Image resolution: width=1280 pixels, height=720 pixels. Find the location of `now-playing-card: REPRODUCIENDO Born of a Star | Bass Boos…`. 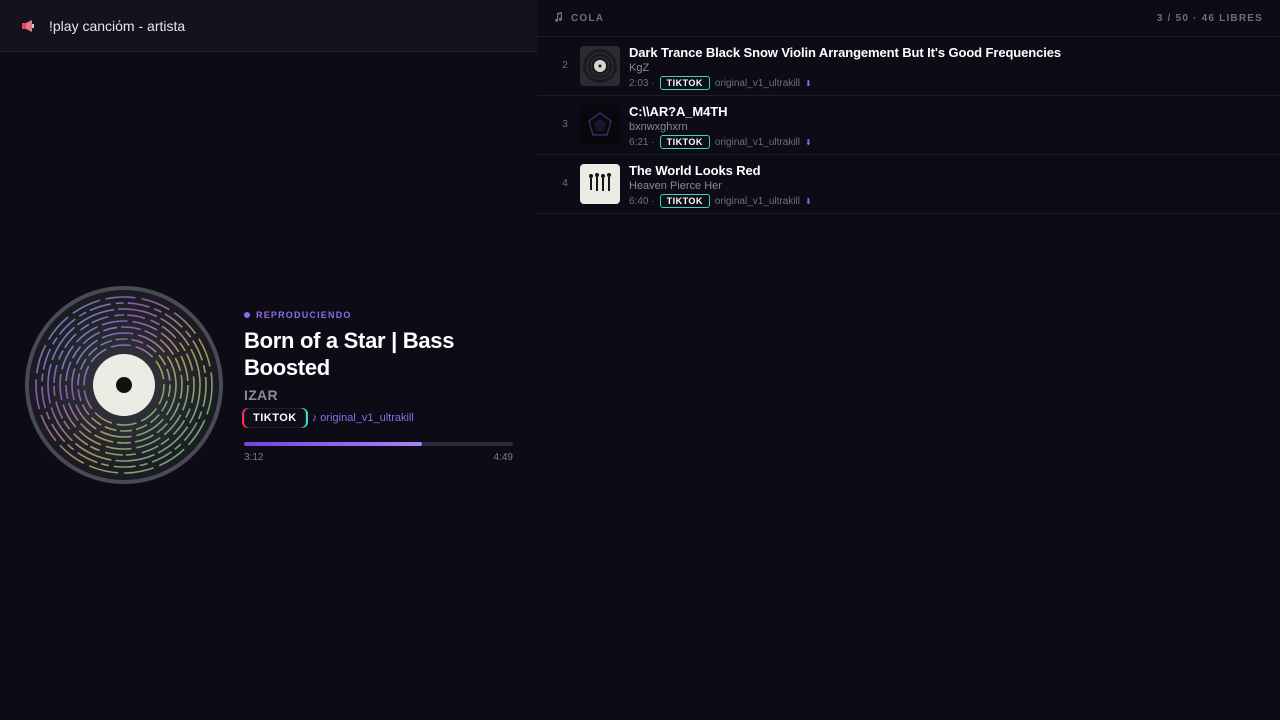

now-playing-card: REPRODUCIENDO Born of a Star | Bass Boos… is located at coordinates (274, 385).